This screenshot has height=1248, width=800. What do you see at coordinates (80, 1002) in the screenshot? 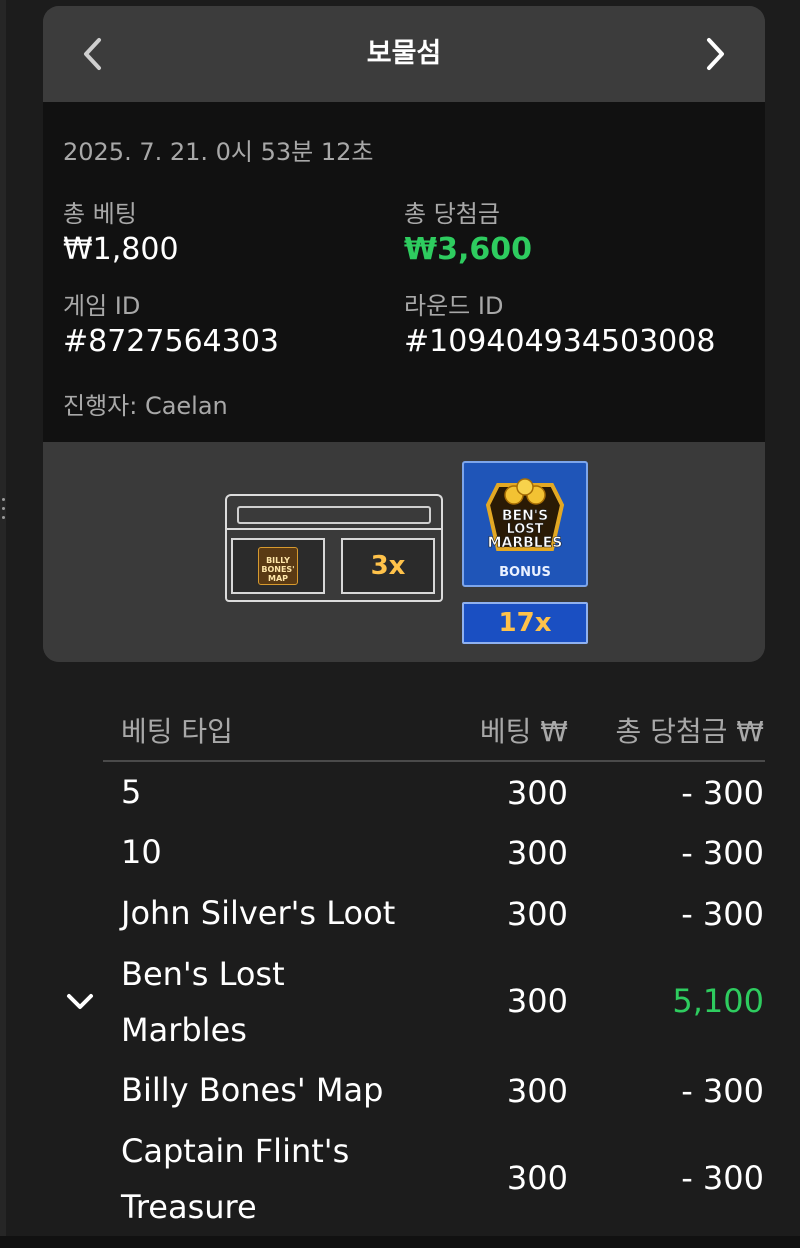
I see `chevron-down-icon` at bounding box center [80, 1002].